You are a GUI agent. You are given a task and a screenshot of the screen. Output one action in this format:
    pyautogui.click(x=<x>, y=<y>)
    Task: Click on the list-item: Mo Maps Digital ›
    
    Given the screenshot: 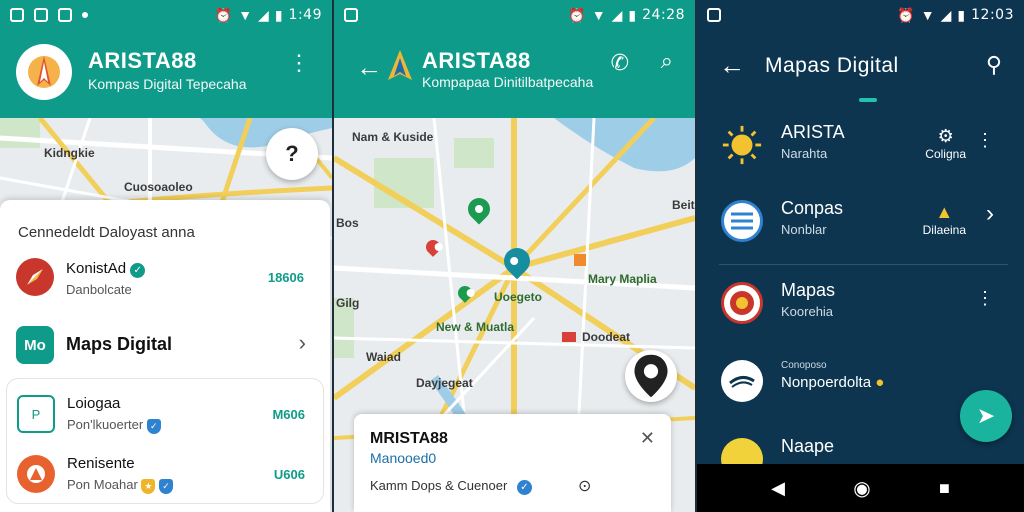 What is the action you would take?
    pyautogui.click(x=165, y=345)
    